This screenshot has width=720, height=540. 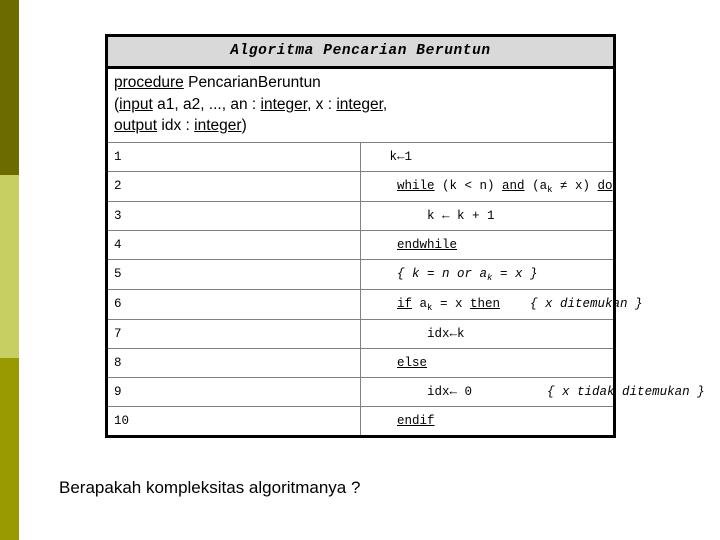 What do you see at coordinates (385, 104) in the screenshot?
I see `comma-suffix: ,` at bounding box center [385, 104].